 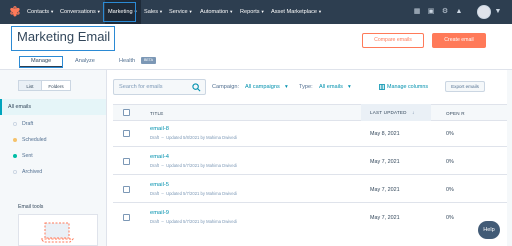 What do you see at coordinates (64, 36) in the screenshot?
I see `page-title: Marketing Email` at bounding box center [64, 36].